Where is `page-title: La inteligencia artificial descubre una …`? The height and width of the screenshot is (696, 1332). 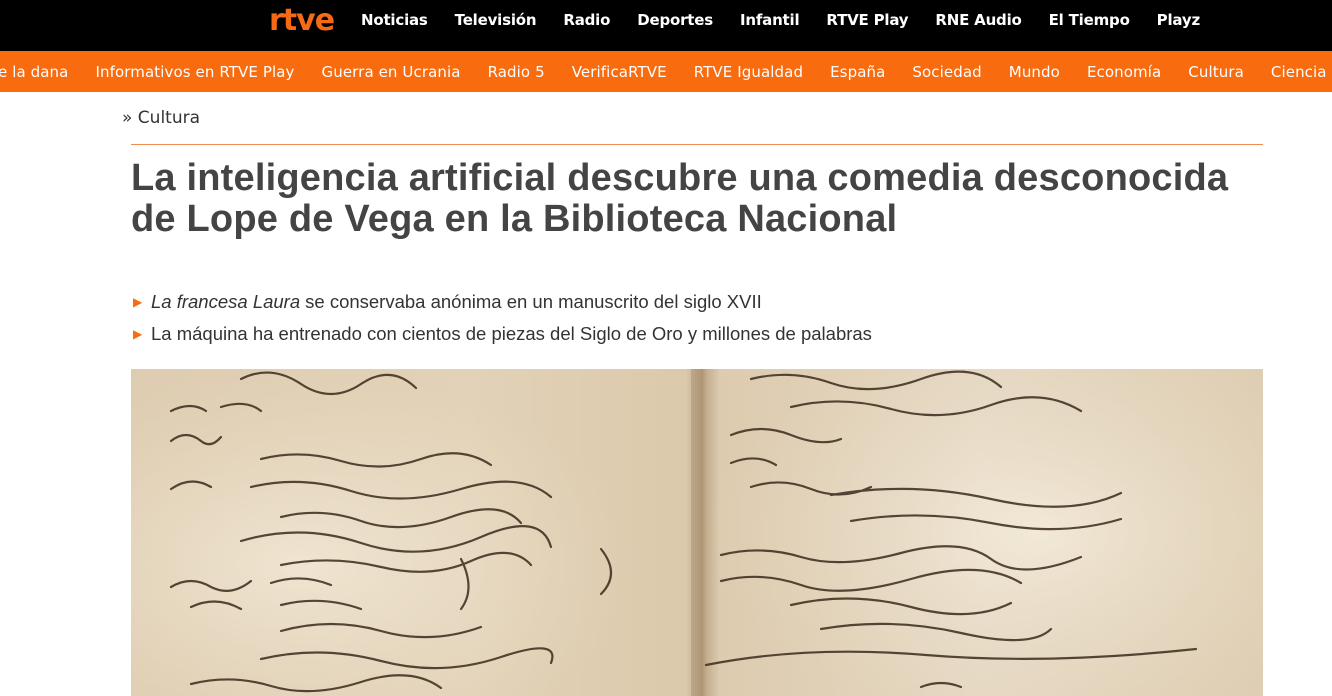 page-title: La inteligencia artificial descubre una … is located at coordinates (680, 198).